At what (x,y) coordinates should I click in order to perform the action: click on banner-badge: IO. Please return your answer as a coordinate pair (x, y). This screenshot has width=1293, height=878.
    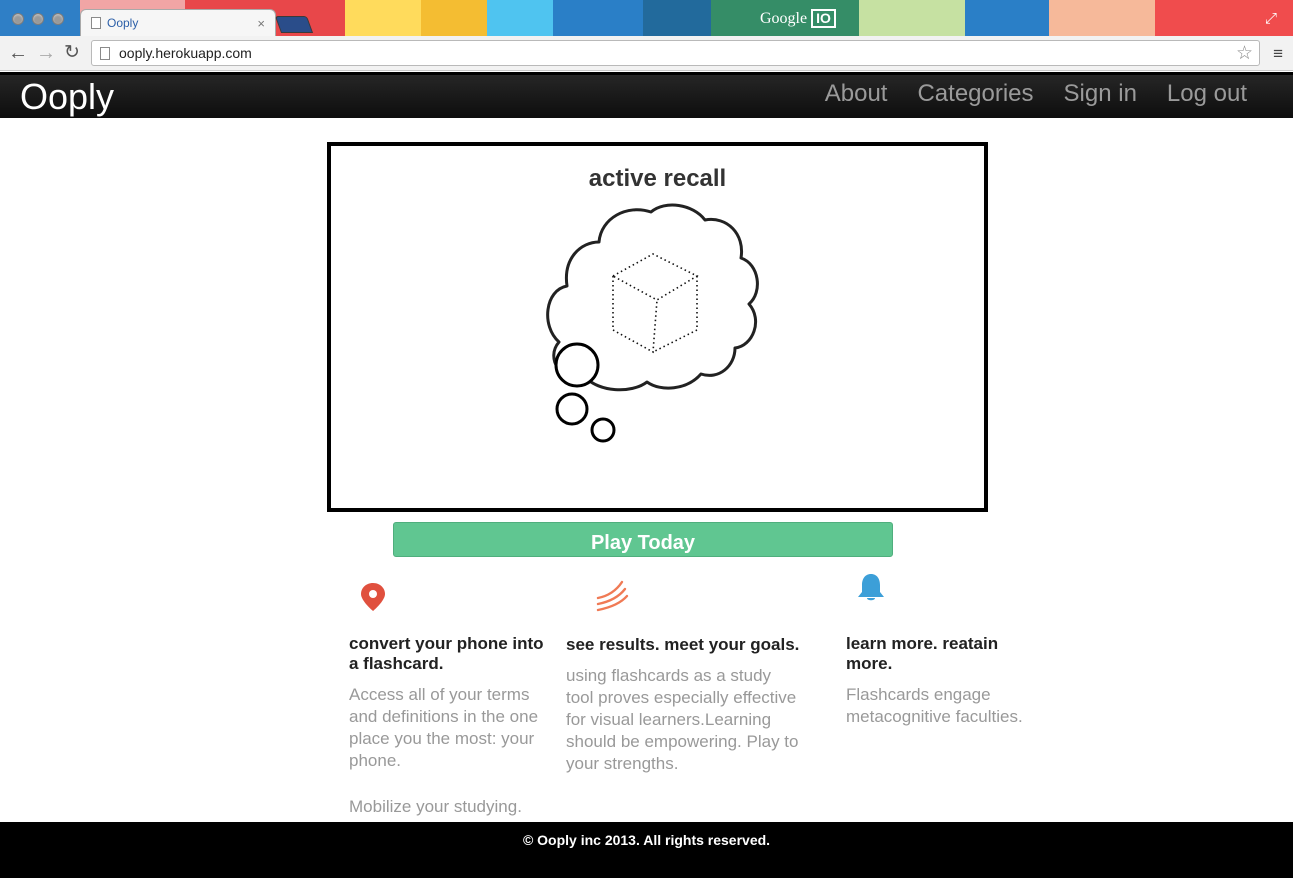
    Looking at the image, I should click on (823, 18).